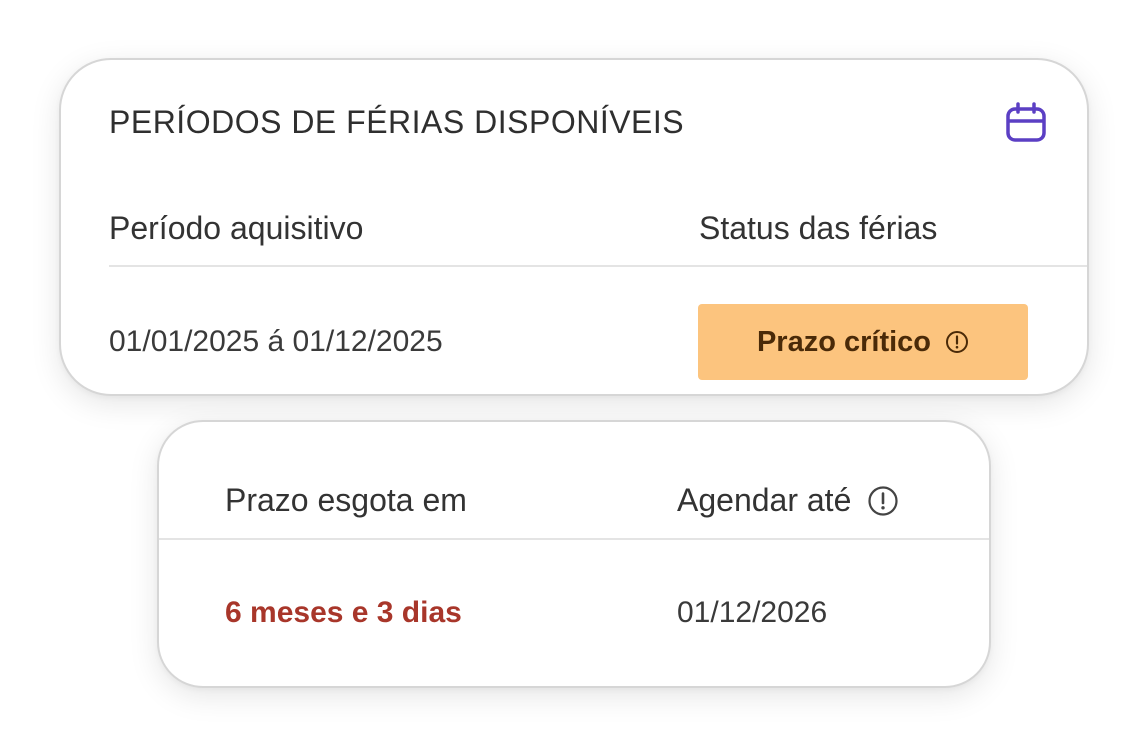 Image resolution: width=1148 pixels, height=746 pixels. What do you see at coordinates (764, 500) in the screenshot?
I see `schedule-until-label: Agendar até` at bounding box center [764, 500].